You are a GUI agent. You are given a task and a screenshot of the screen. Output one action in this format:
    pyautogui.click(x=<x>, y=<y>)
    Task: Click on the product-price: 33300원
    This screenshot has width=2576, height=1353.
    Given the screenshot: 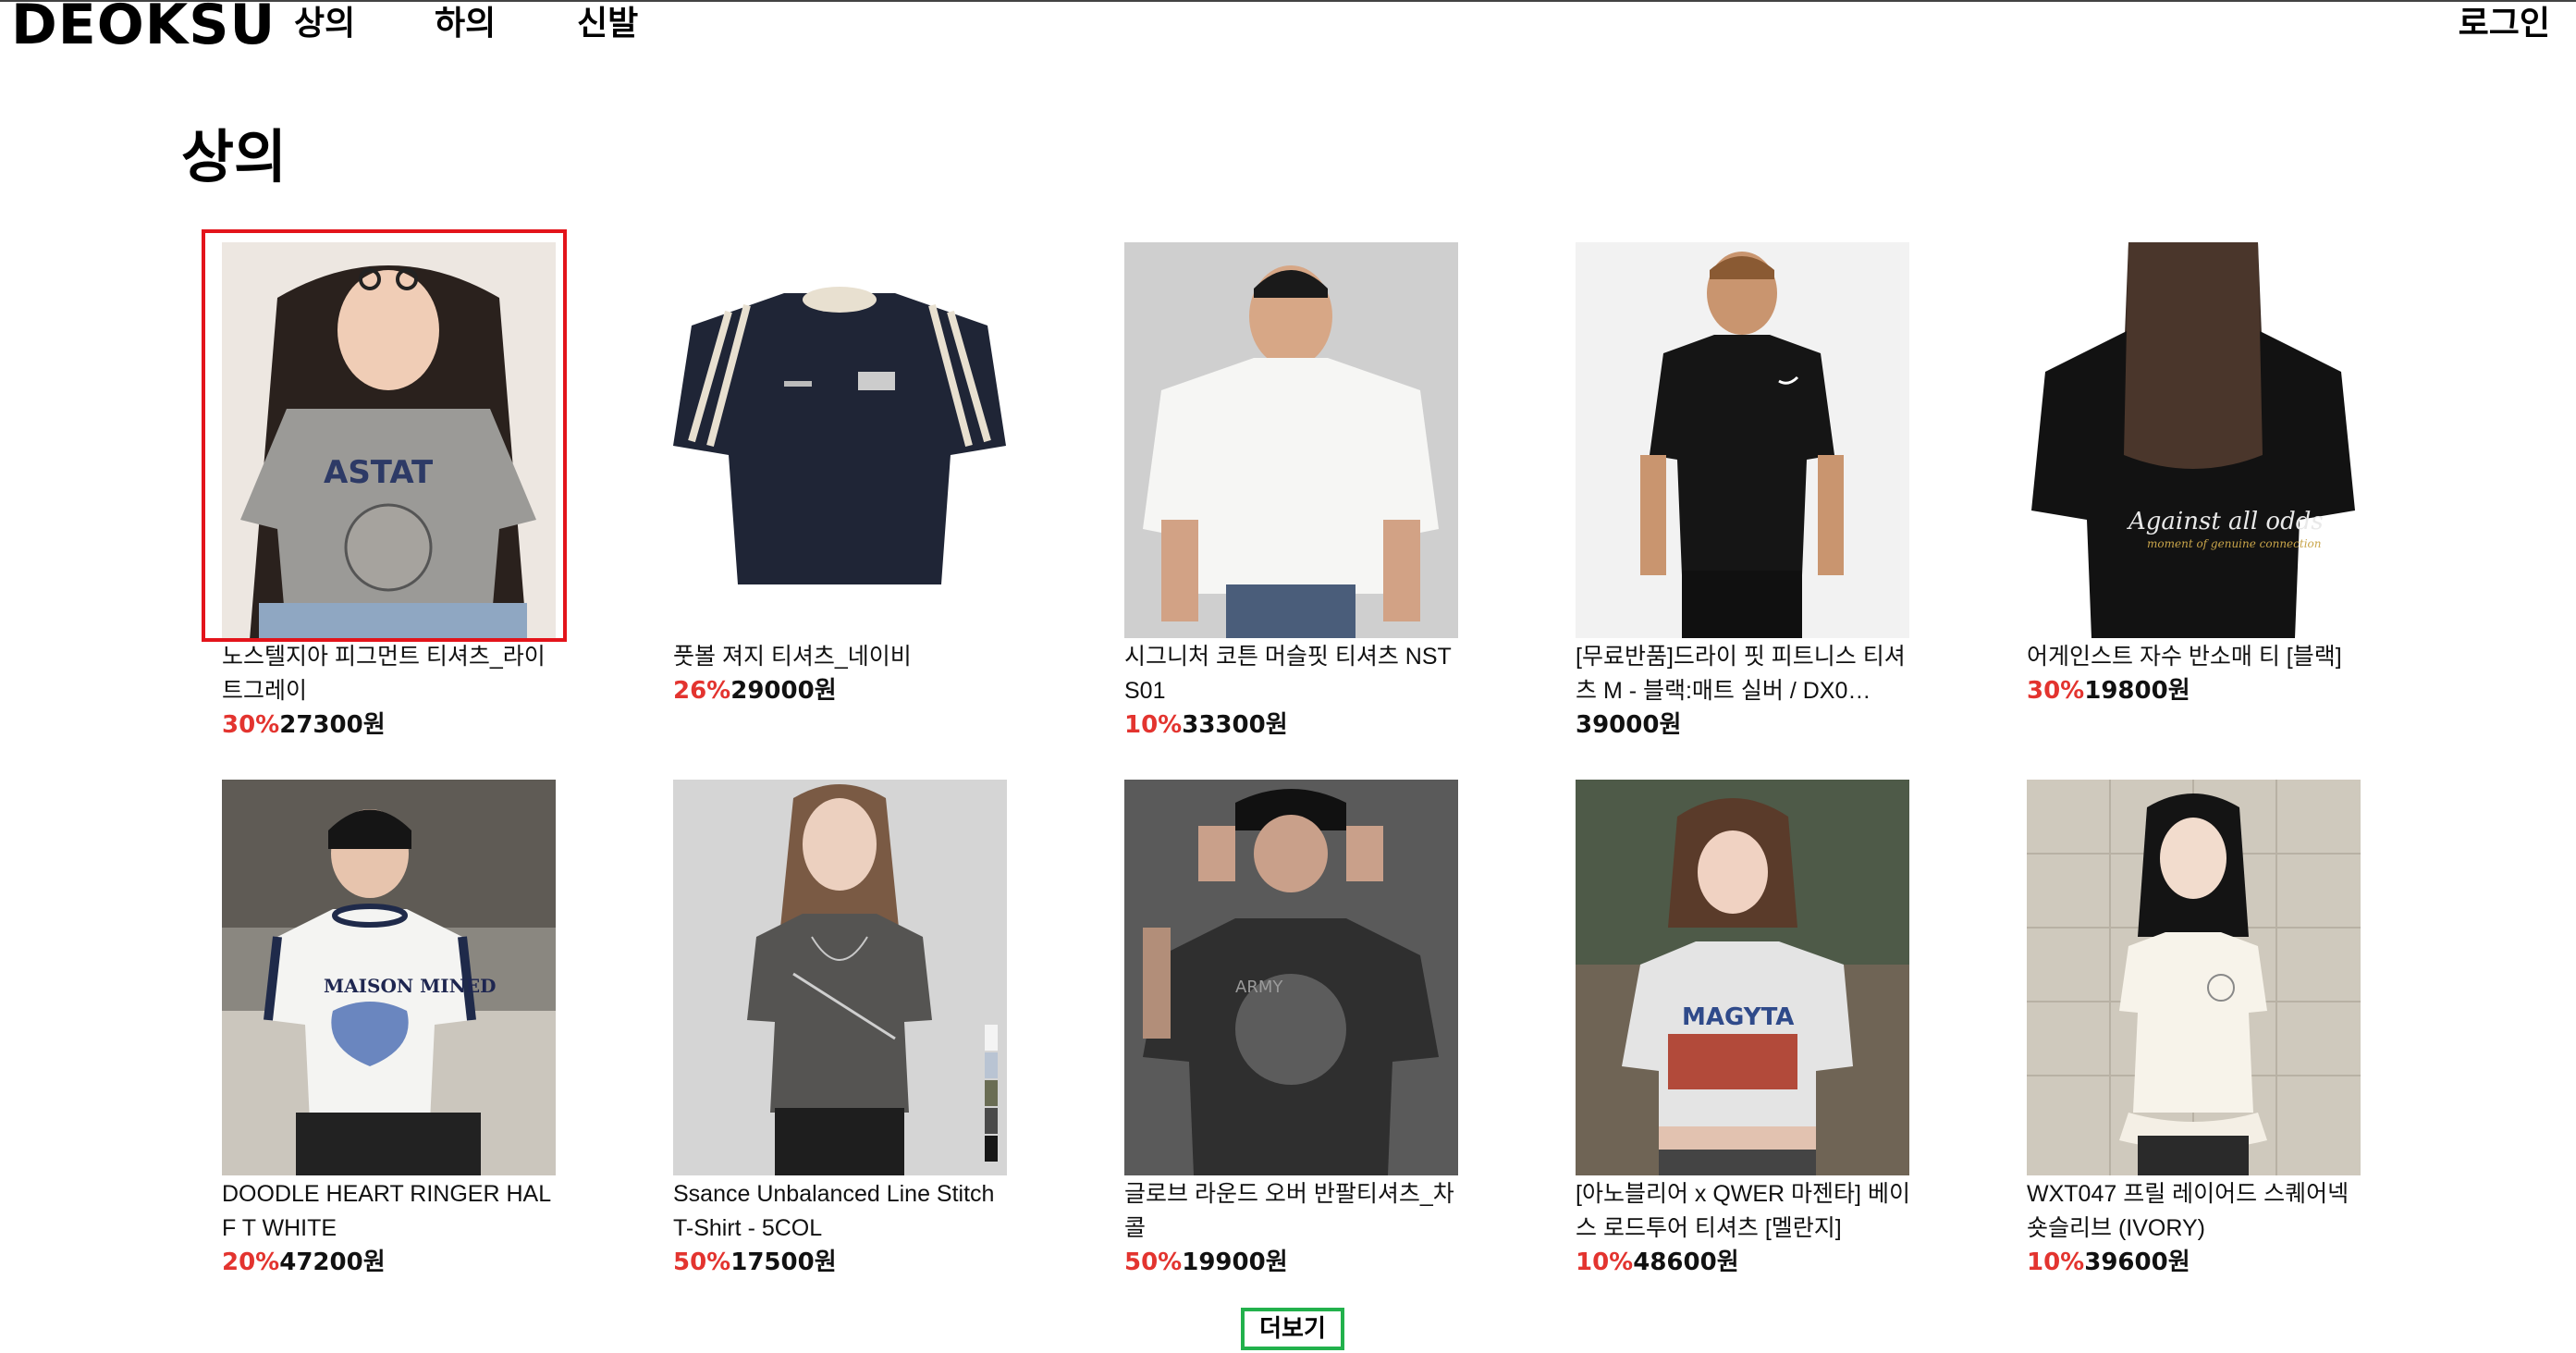 What is the action you would take?
    pyautogui.click(x=1235, y=725)
    